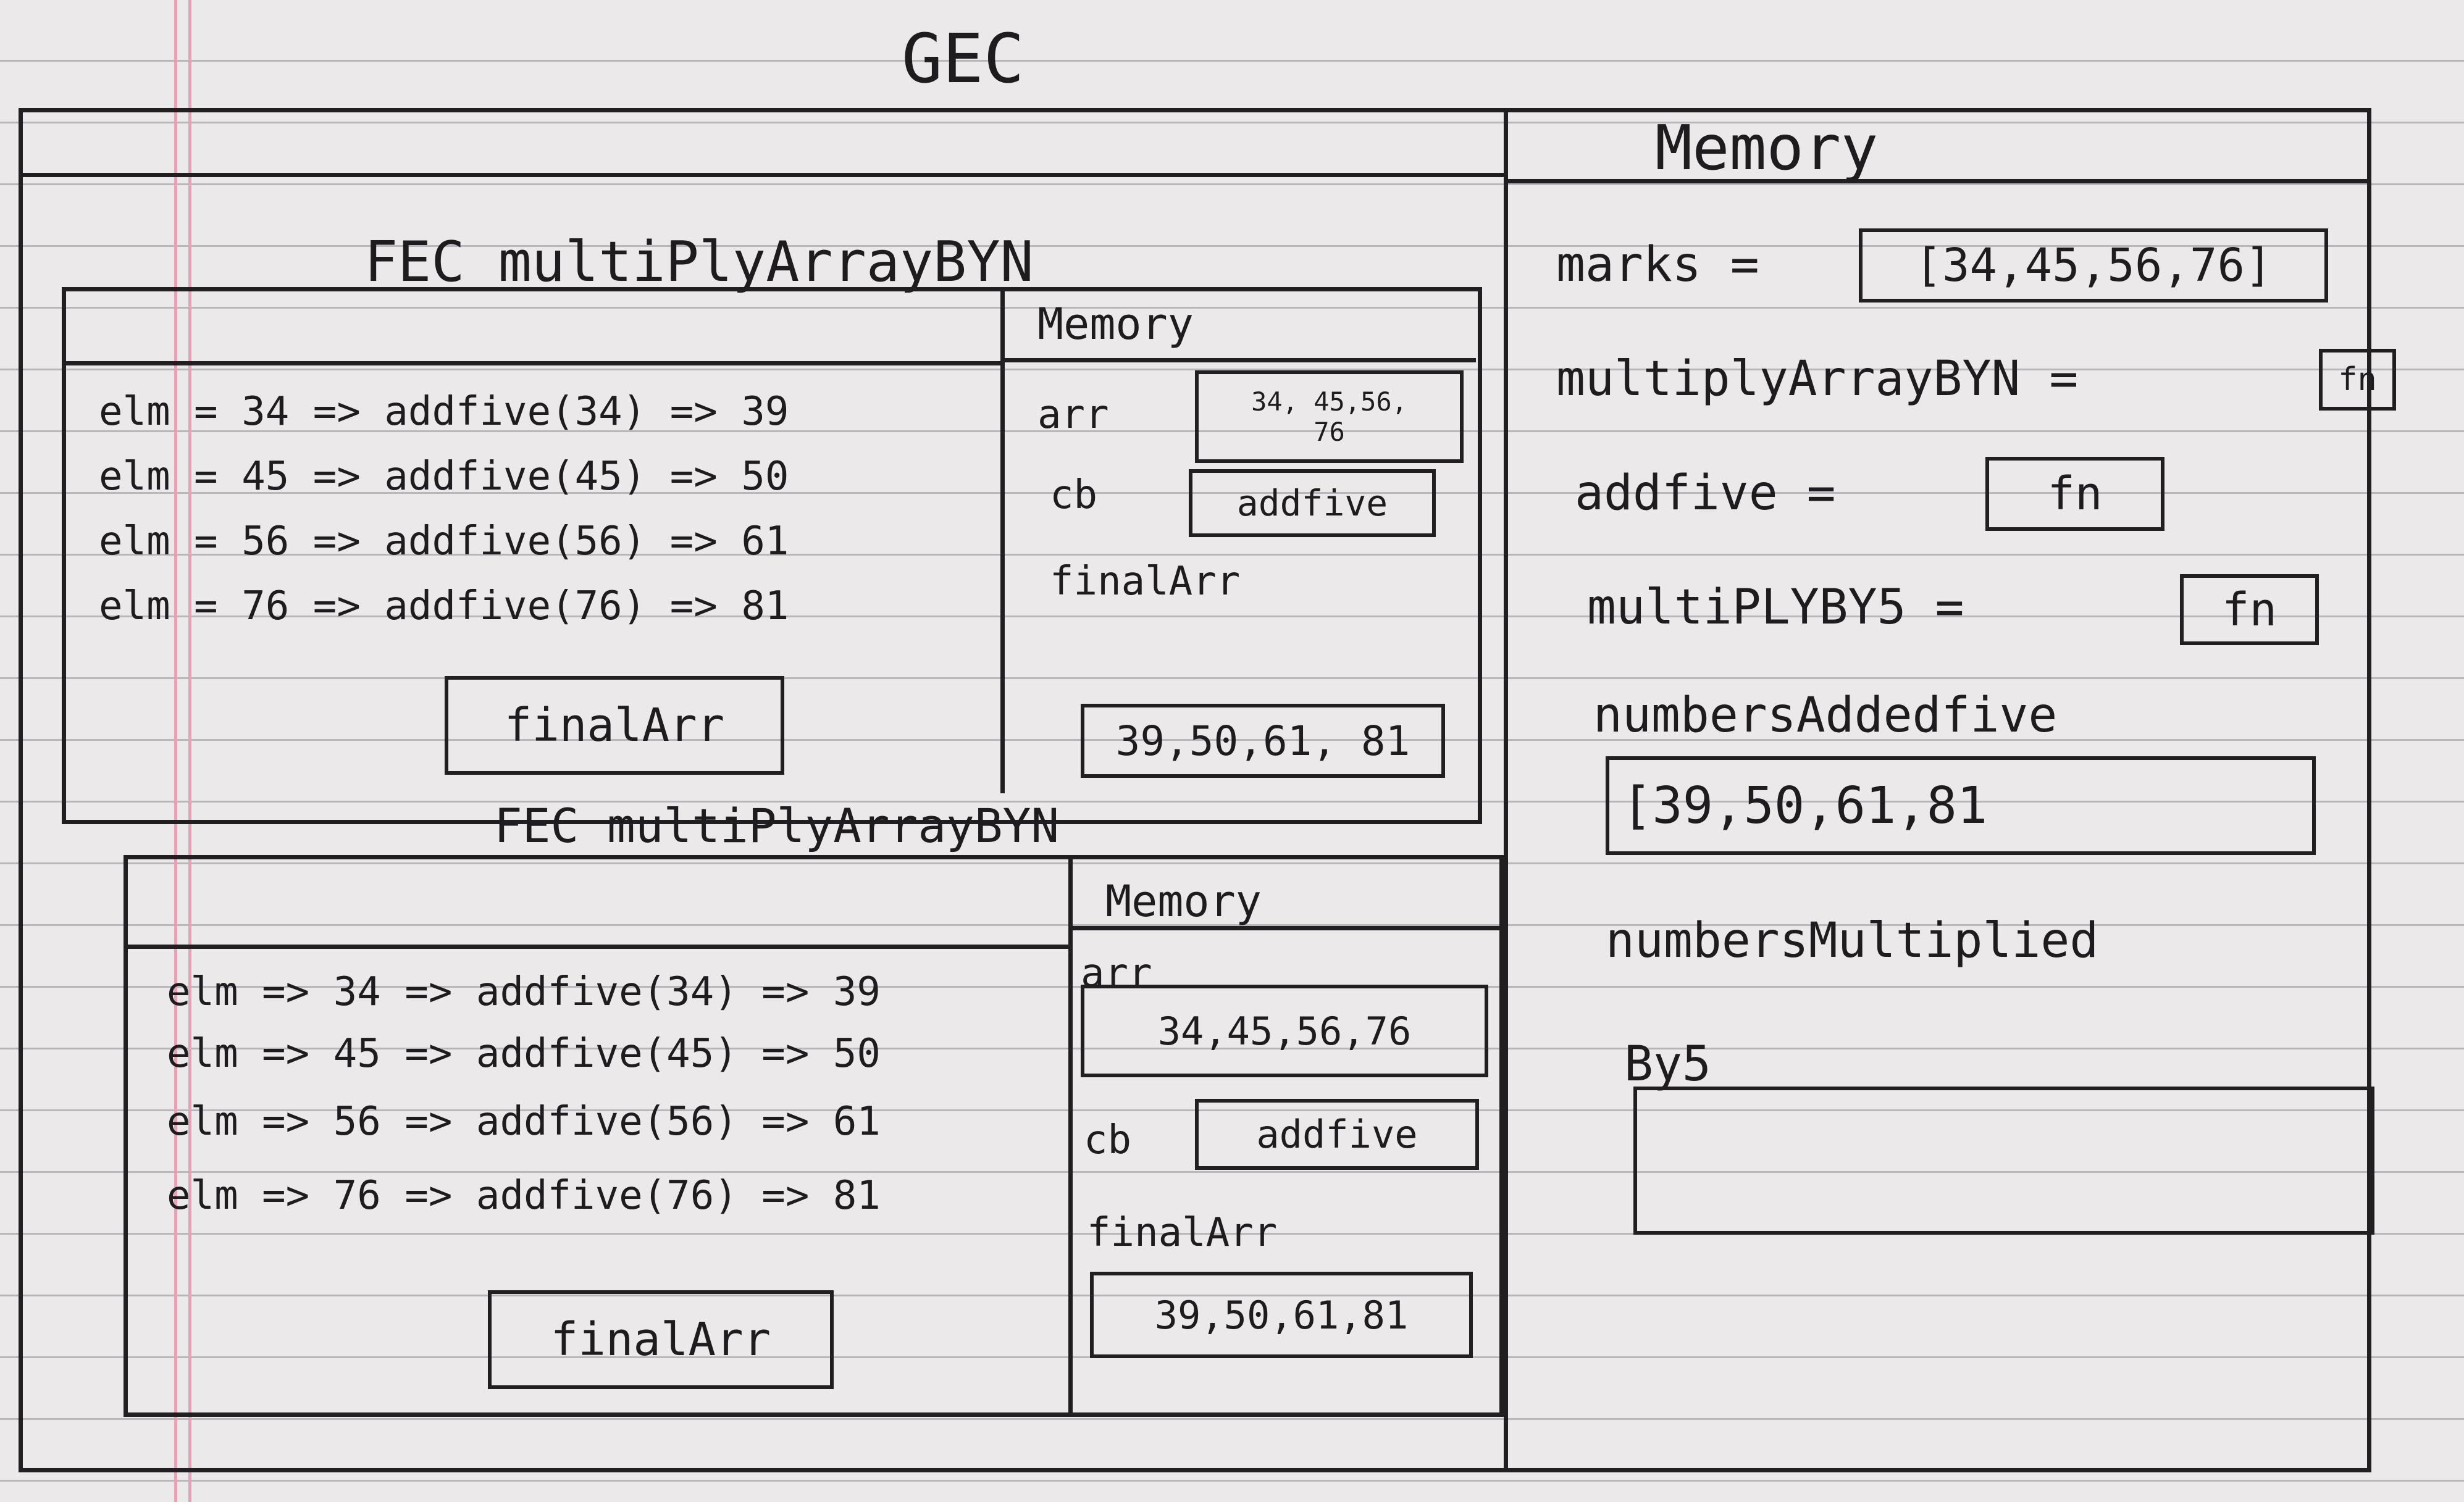 This screenshot has width=2464, height=1502. What do you see at coordinates (444, 606) in the screenshot?
I see `fec1-row: elm = 76 => addfive(76) => 81` at bounding box center [444, 606].